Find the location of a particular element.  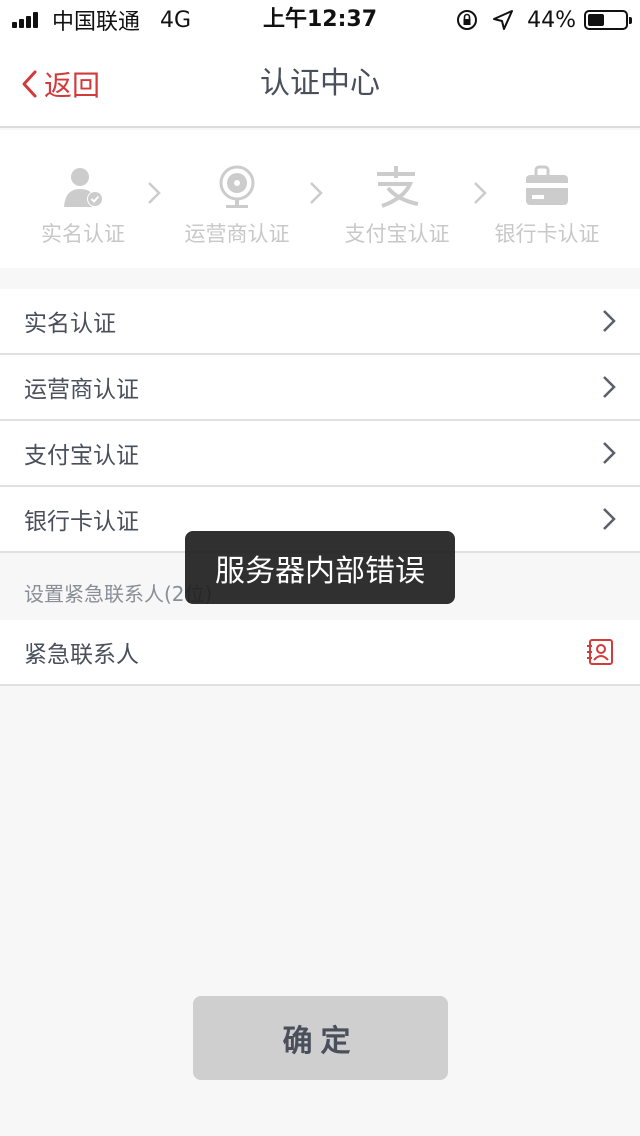

step-alipay: 支付宝认证 is located at coordinates (397, 205).